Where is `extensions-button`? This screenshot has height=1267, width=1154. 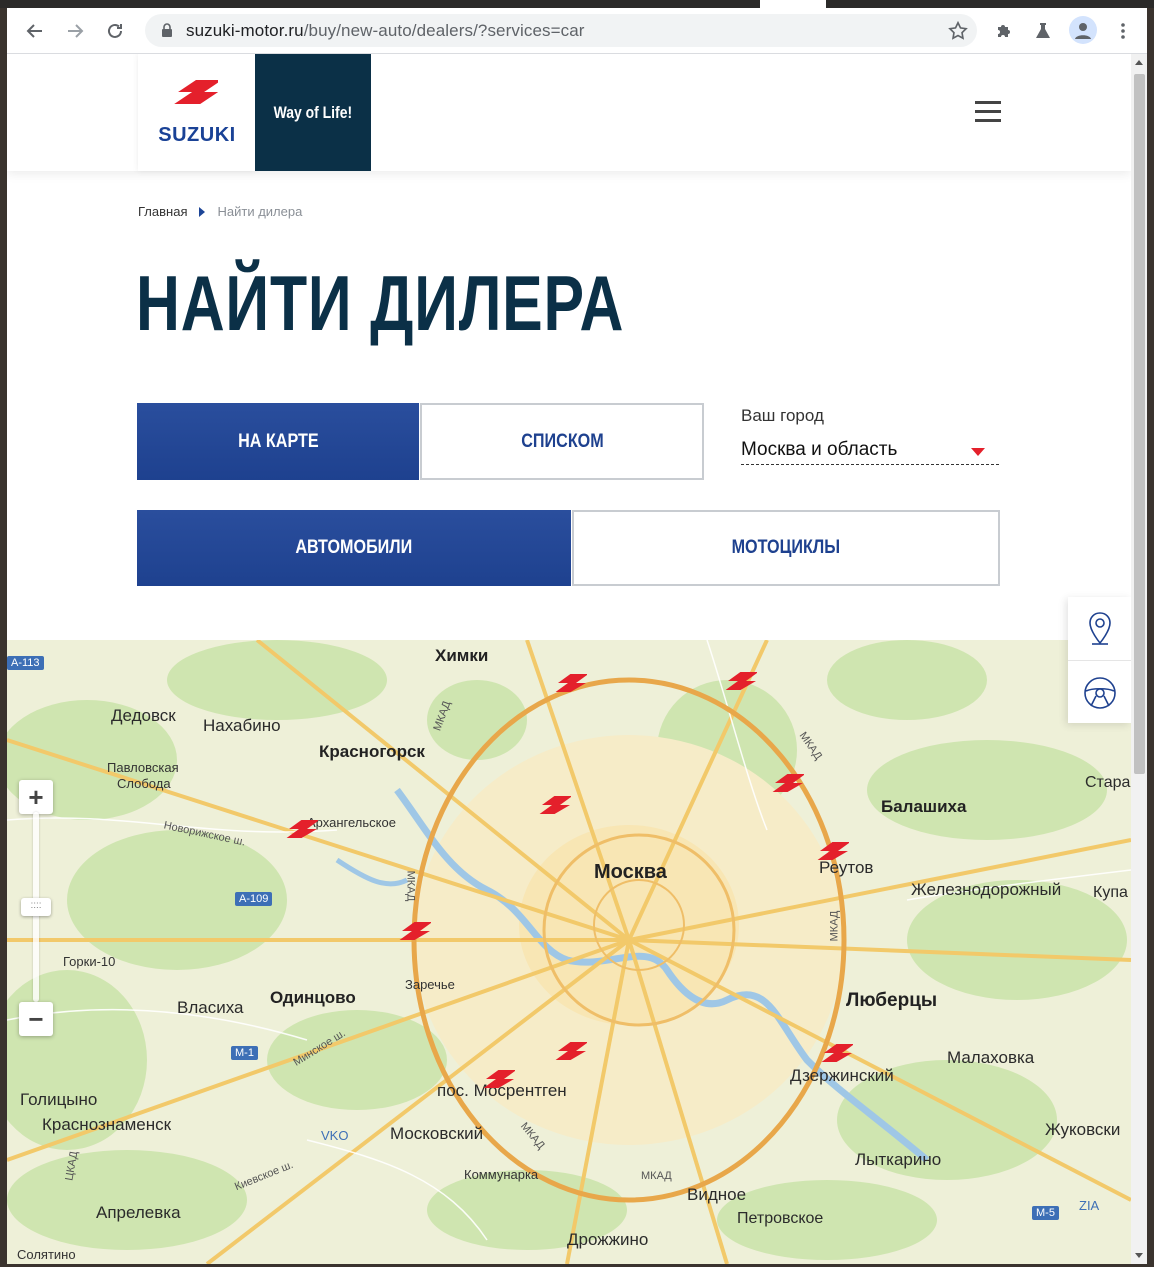
extensions-button is located at coordinates (1004, 31).